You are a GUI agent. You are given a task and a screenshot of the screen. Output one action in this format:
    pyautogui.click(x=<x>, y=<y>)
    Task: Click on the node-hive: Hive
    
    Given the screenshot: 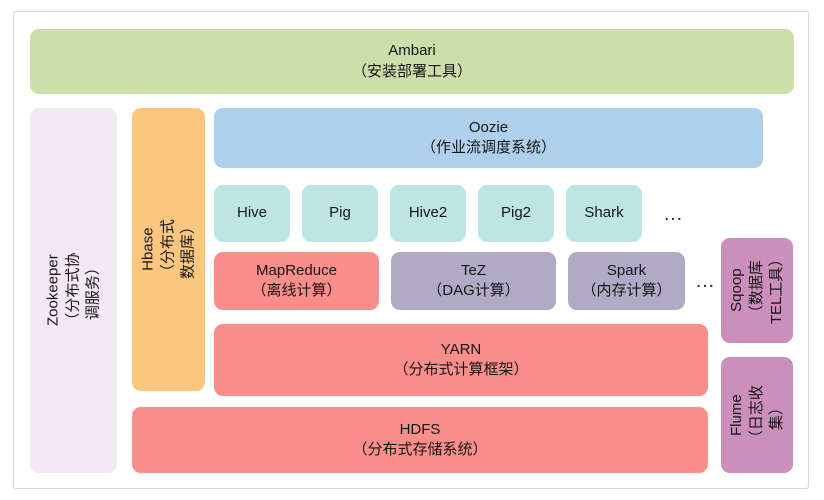 What is the action you would take?
    pyautogui.click(x=252, y=213)
    